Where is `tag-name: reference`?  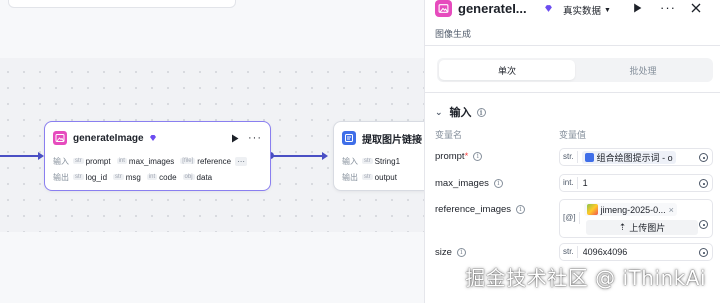 tag-name: reference is located at coordinates (214, 161).